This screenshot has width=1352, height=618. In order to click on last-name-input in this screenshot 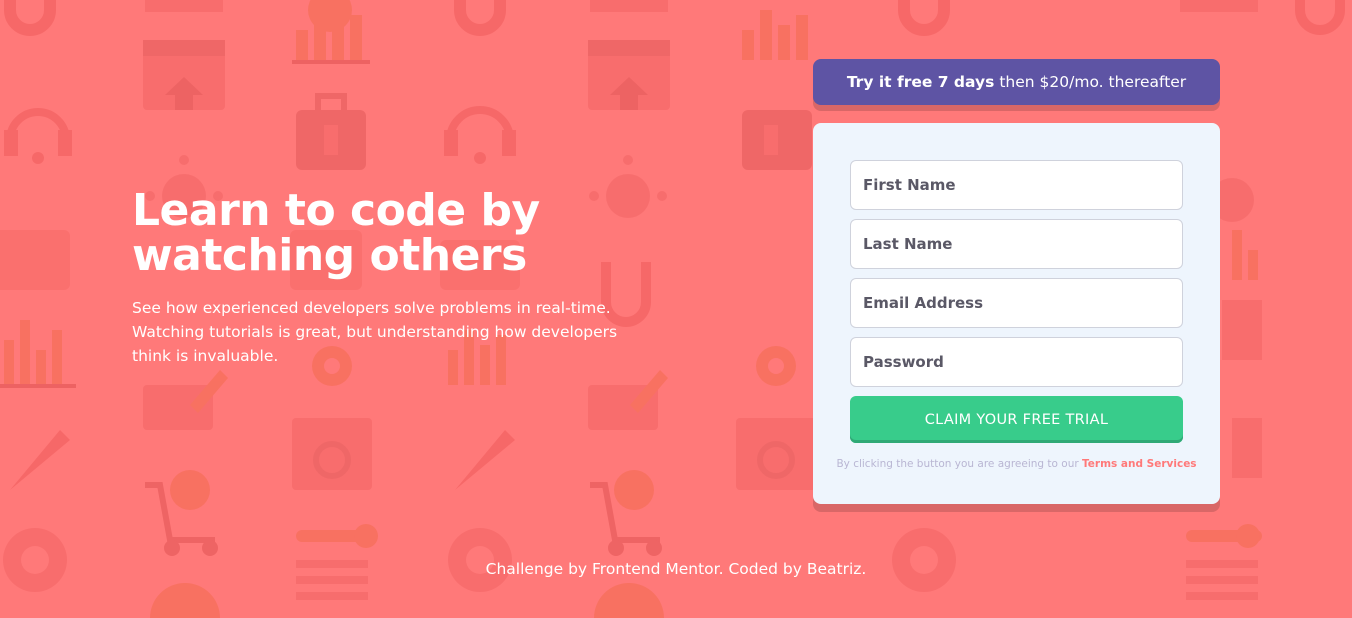, I will do `click(1016, 244)`.